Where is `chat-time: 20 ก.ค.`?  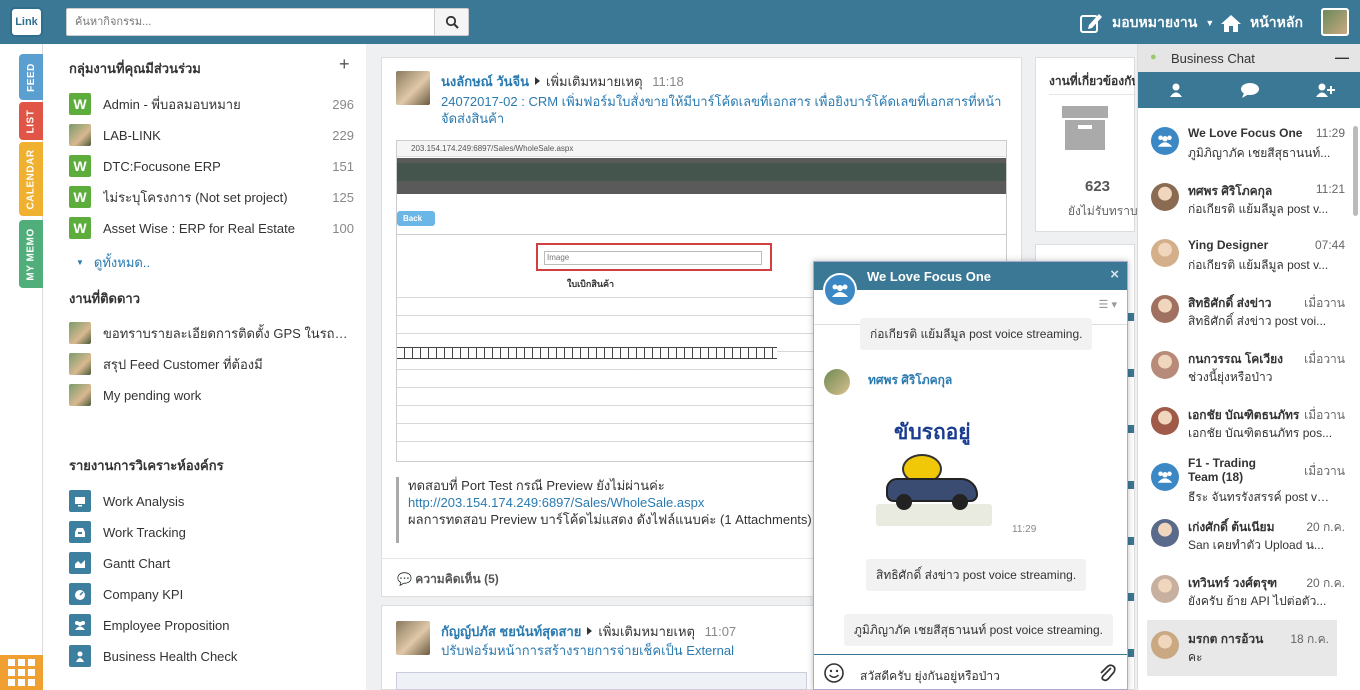
chat-time: 20 ก.ค. is located at coordinates (1325, 583).